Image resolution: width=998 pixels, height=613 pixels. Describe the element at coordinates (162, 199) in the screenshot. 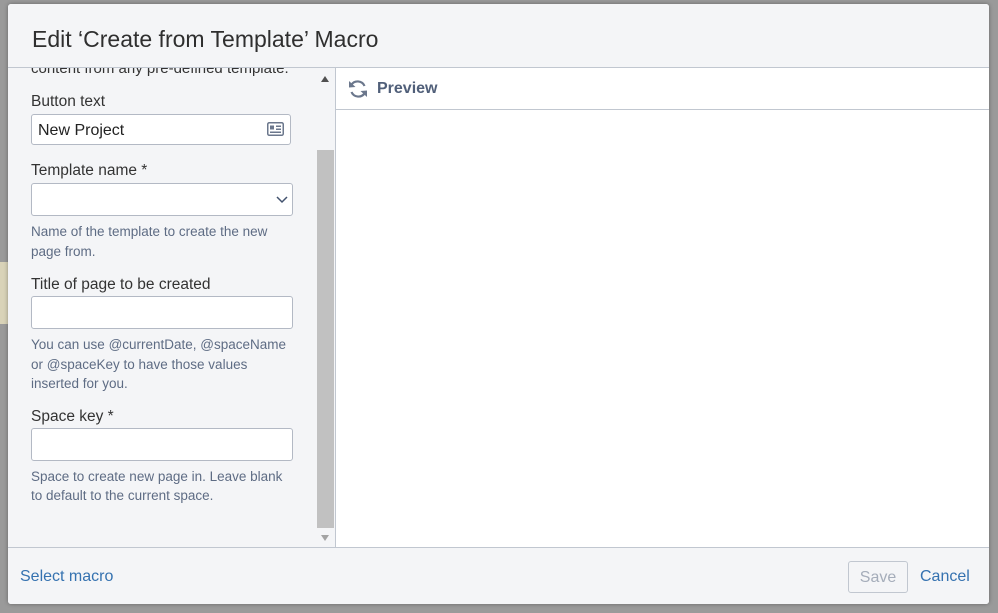

I see `template-name-select` at that location.